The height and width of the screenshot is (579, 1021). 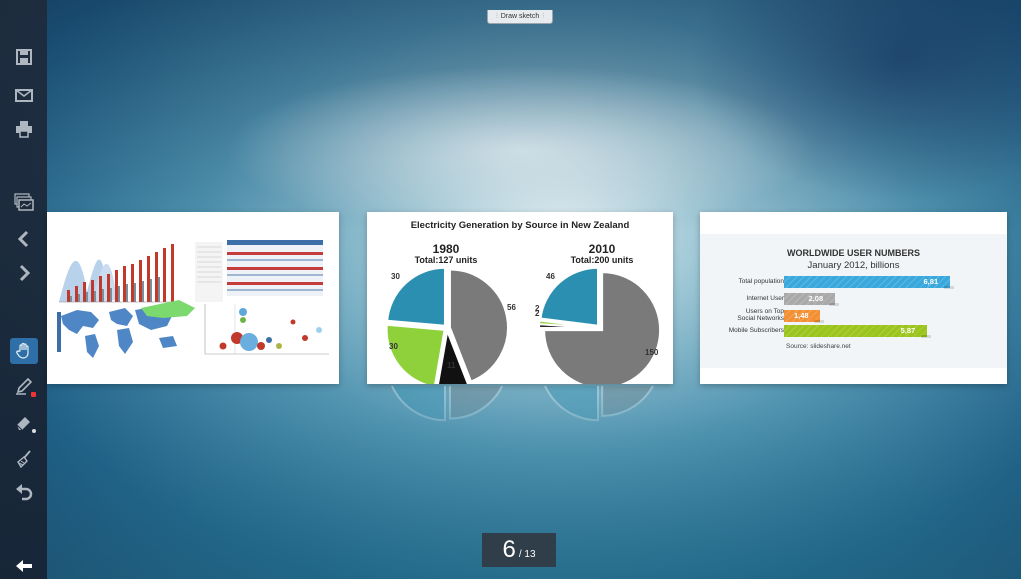 What do you see at coordinates (853, 431) in the screenshot?
I see `slide-7-reflection` at bounding box center [853, 431].